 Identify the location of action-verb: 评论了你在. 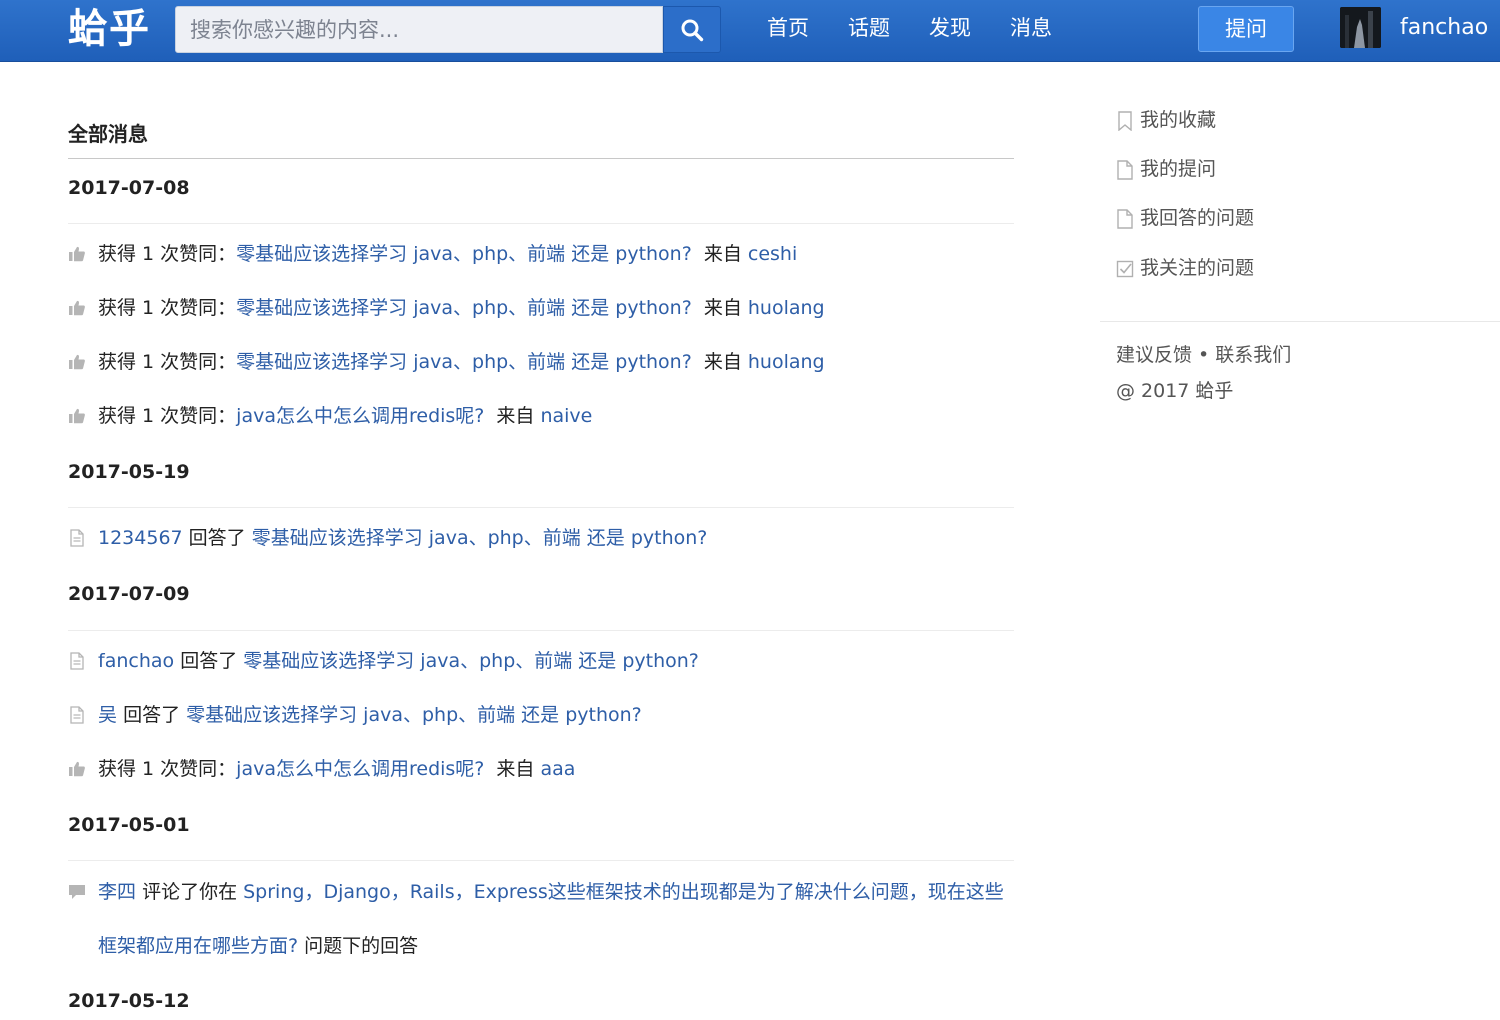
(190, 892).